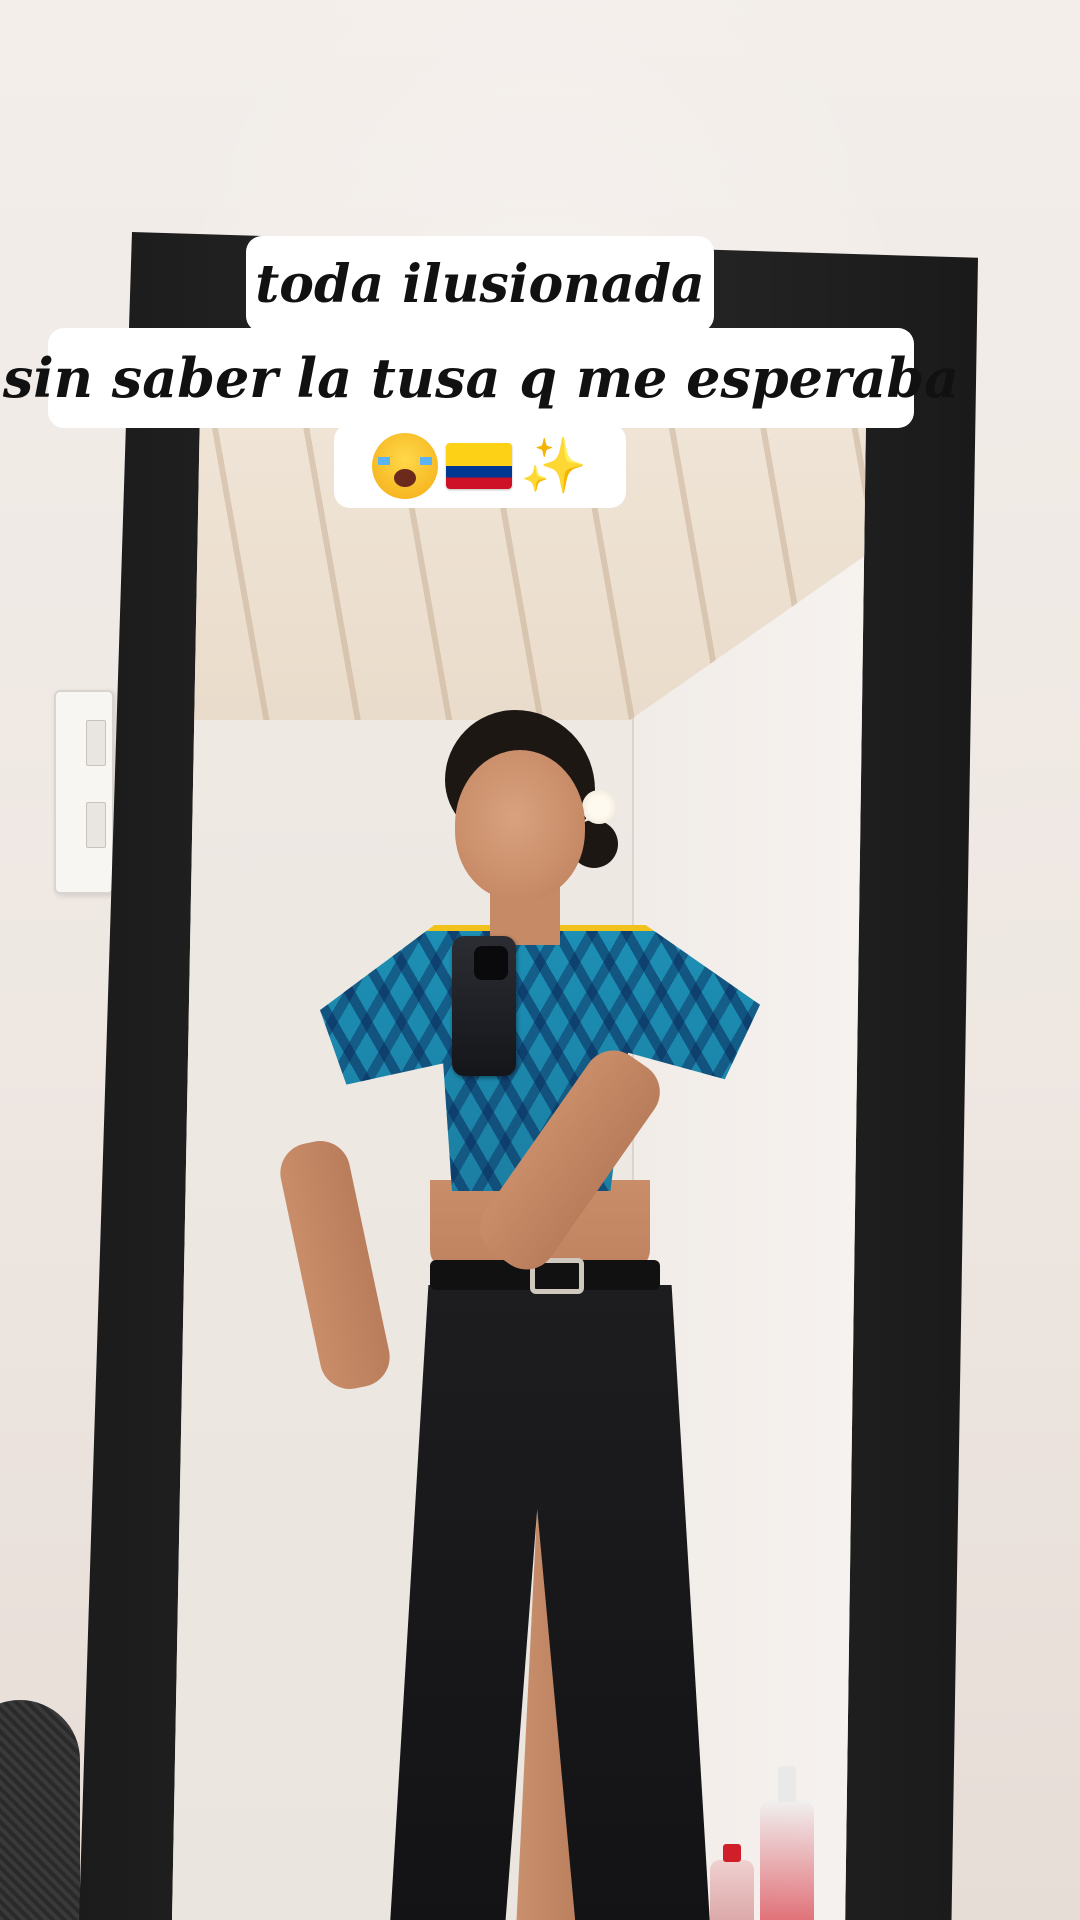  What do you see at coordinates (520, 825) in the screenshot?
I see `face` at bounding box center [520, 825].